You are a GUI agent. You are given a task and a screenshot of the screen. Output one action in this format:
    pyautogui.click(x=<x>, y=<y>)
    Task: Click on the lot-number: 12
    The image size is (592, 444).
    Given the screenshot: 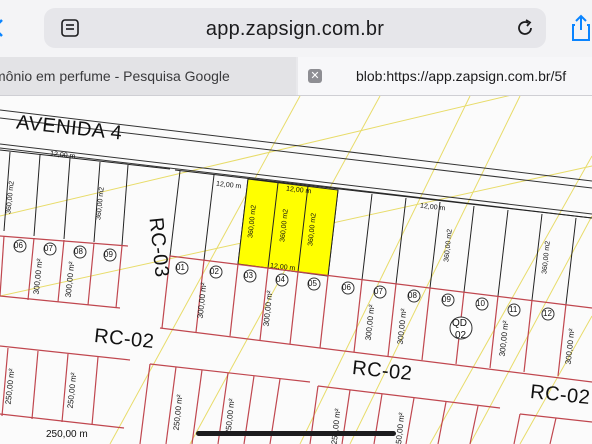 What is the action you would take?
    pyautogui.click(x=547, y=313)
    